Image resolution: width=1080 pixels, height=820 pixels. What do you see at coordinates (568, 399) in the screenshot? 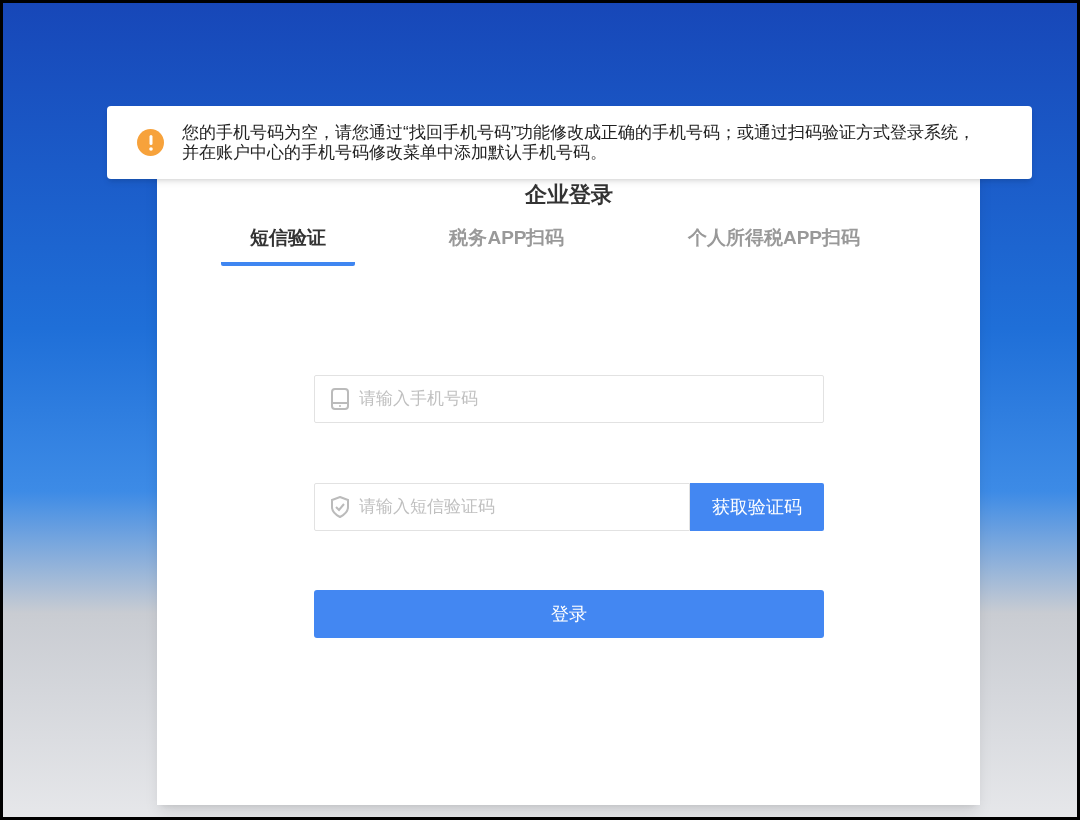
I see `phone-input-field: 请输入手机号码` at bounding box center [568, 399].